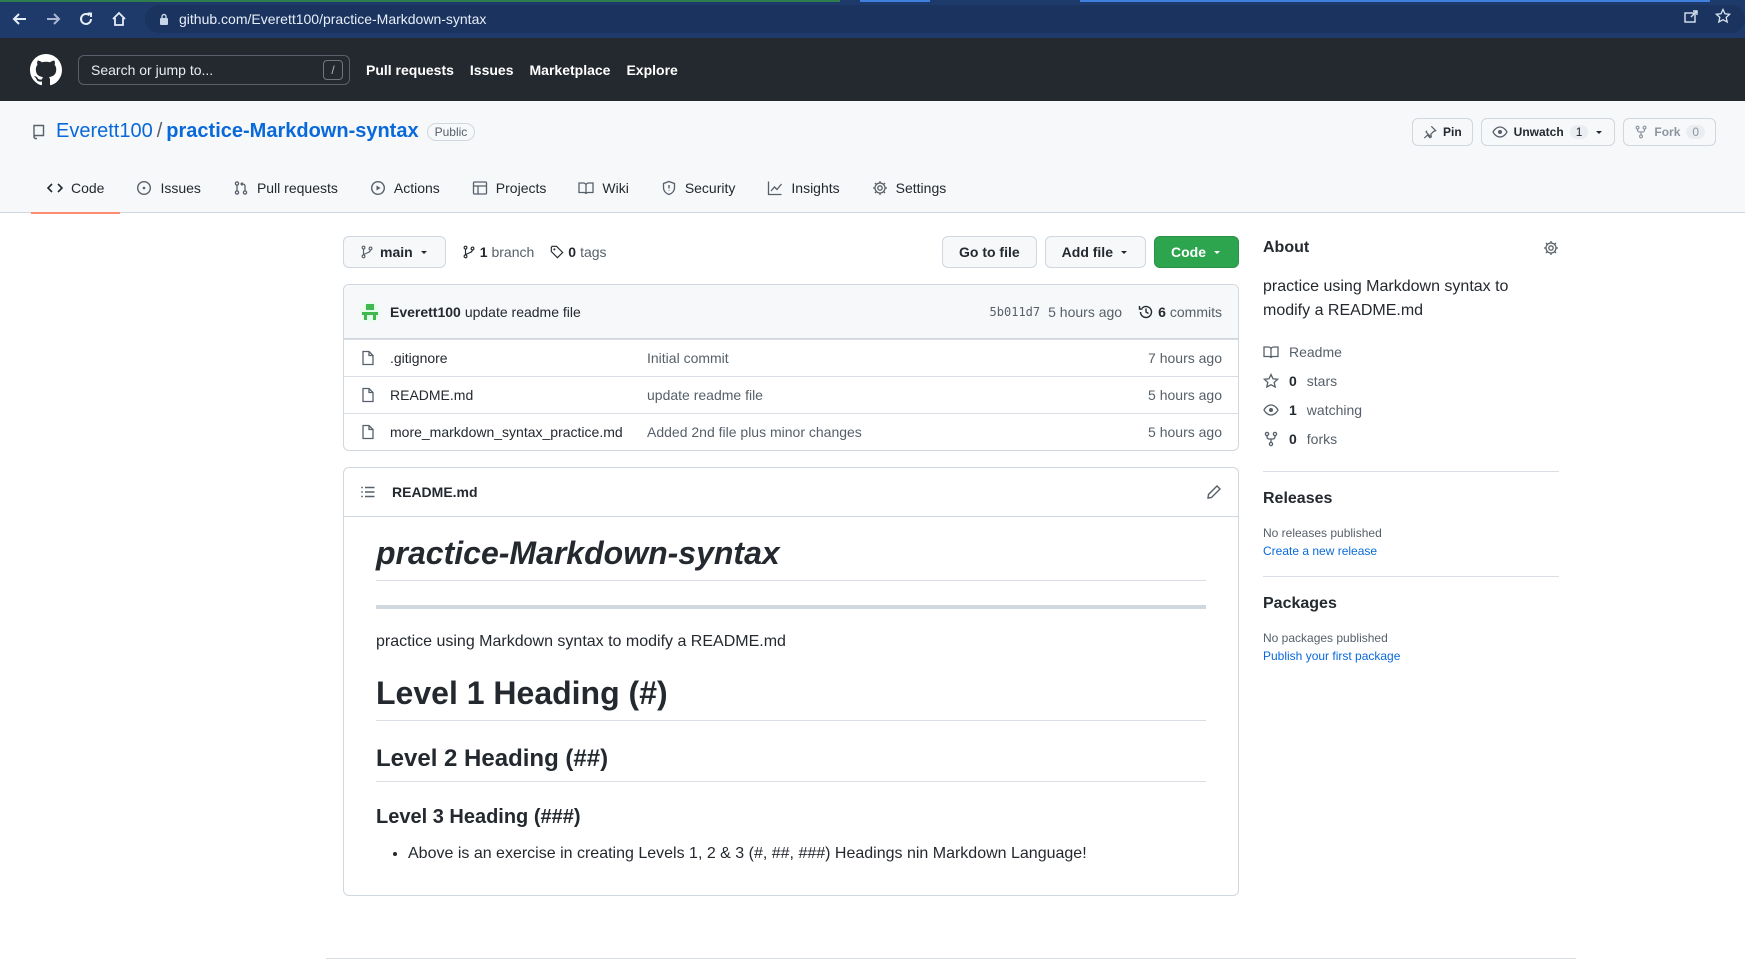  What do you see at coordinates (492, 70) in the screenshot?
I see `nav-issues: Issues` at bounding box center [492, 70].